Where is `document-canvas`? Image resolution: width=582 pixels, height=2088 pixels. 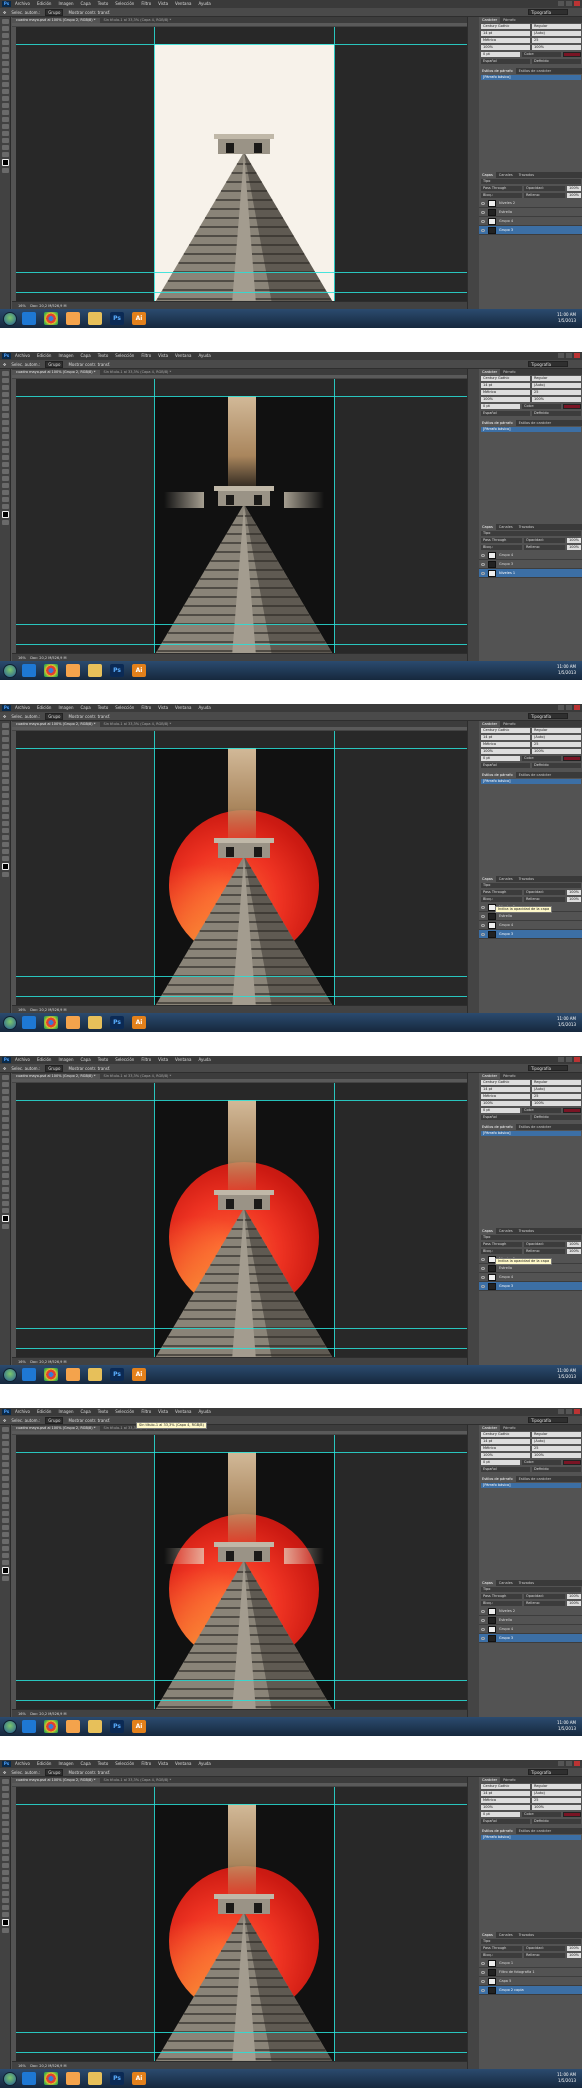
document-canvas is located at coordinates (241, 1573).